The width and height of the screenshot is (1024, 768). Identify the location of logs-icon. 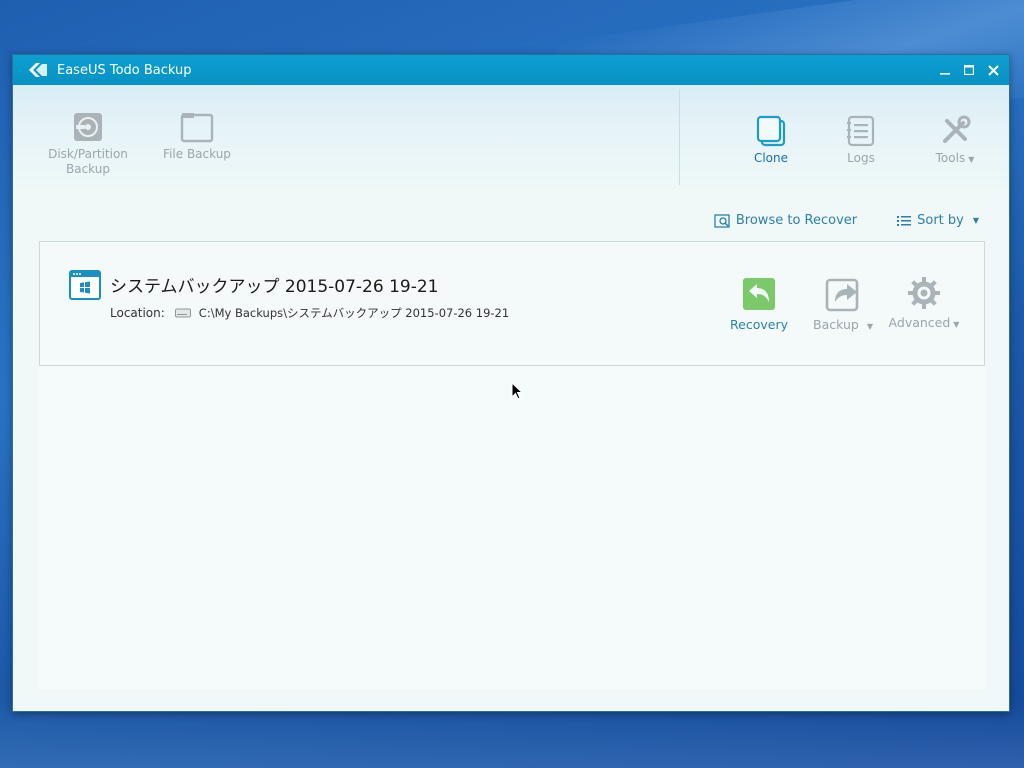
(861, 131).